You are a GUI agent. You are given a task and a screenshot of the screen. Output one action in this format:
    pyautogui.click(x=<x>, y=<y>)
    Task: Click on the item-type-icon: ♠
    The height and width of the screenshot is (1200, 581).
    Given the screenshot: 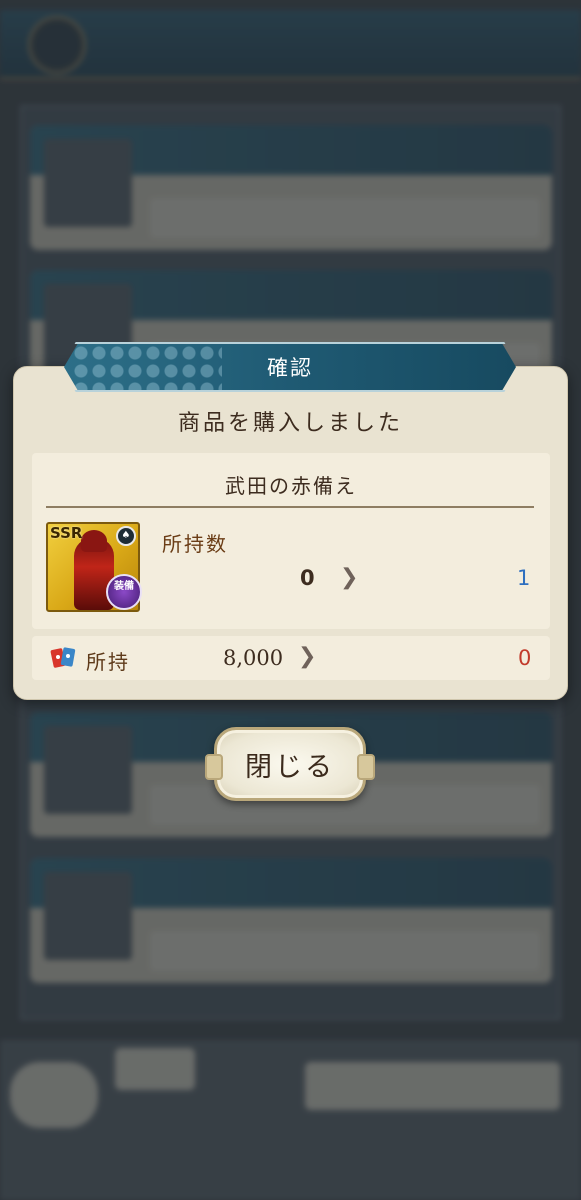 What is the action you would take?
    pyautogui.click(x=126, y=536)
    